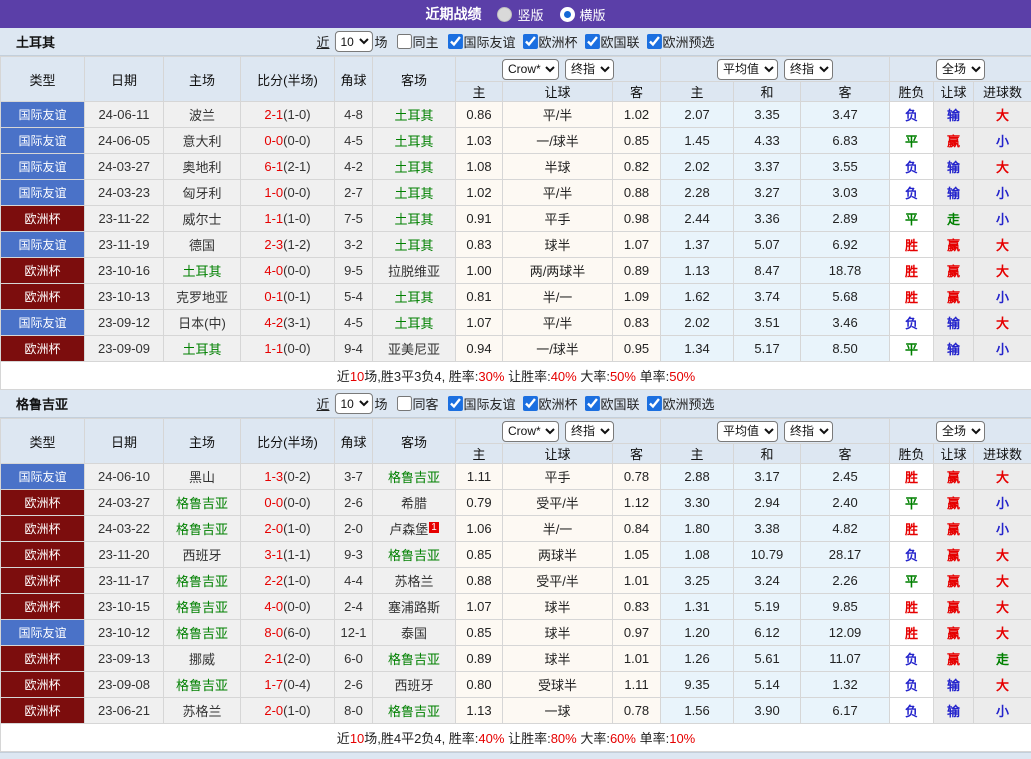 The image size is (1031, 759). Describe the element at coordinates (479, 477) in the screenshot. I see `ah-home-odds: 1.11` at that location.